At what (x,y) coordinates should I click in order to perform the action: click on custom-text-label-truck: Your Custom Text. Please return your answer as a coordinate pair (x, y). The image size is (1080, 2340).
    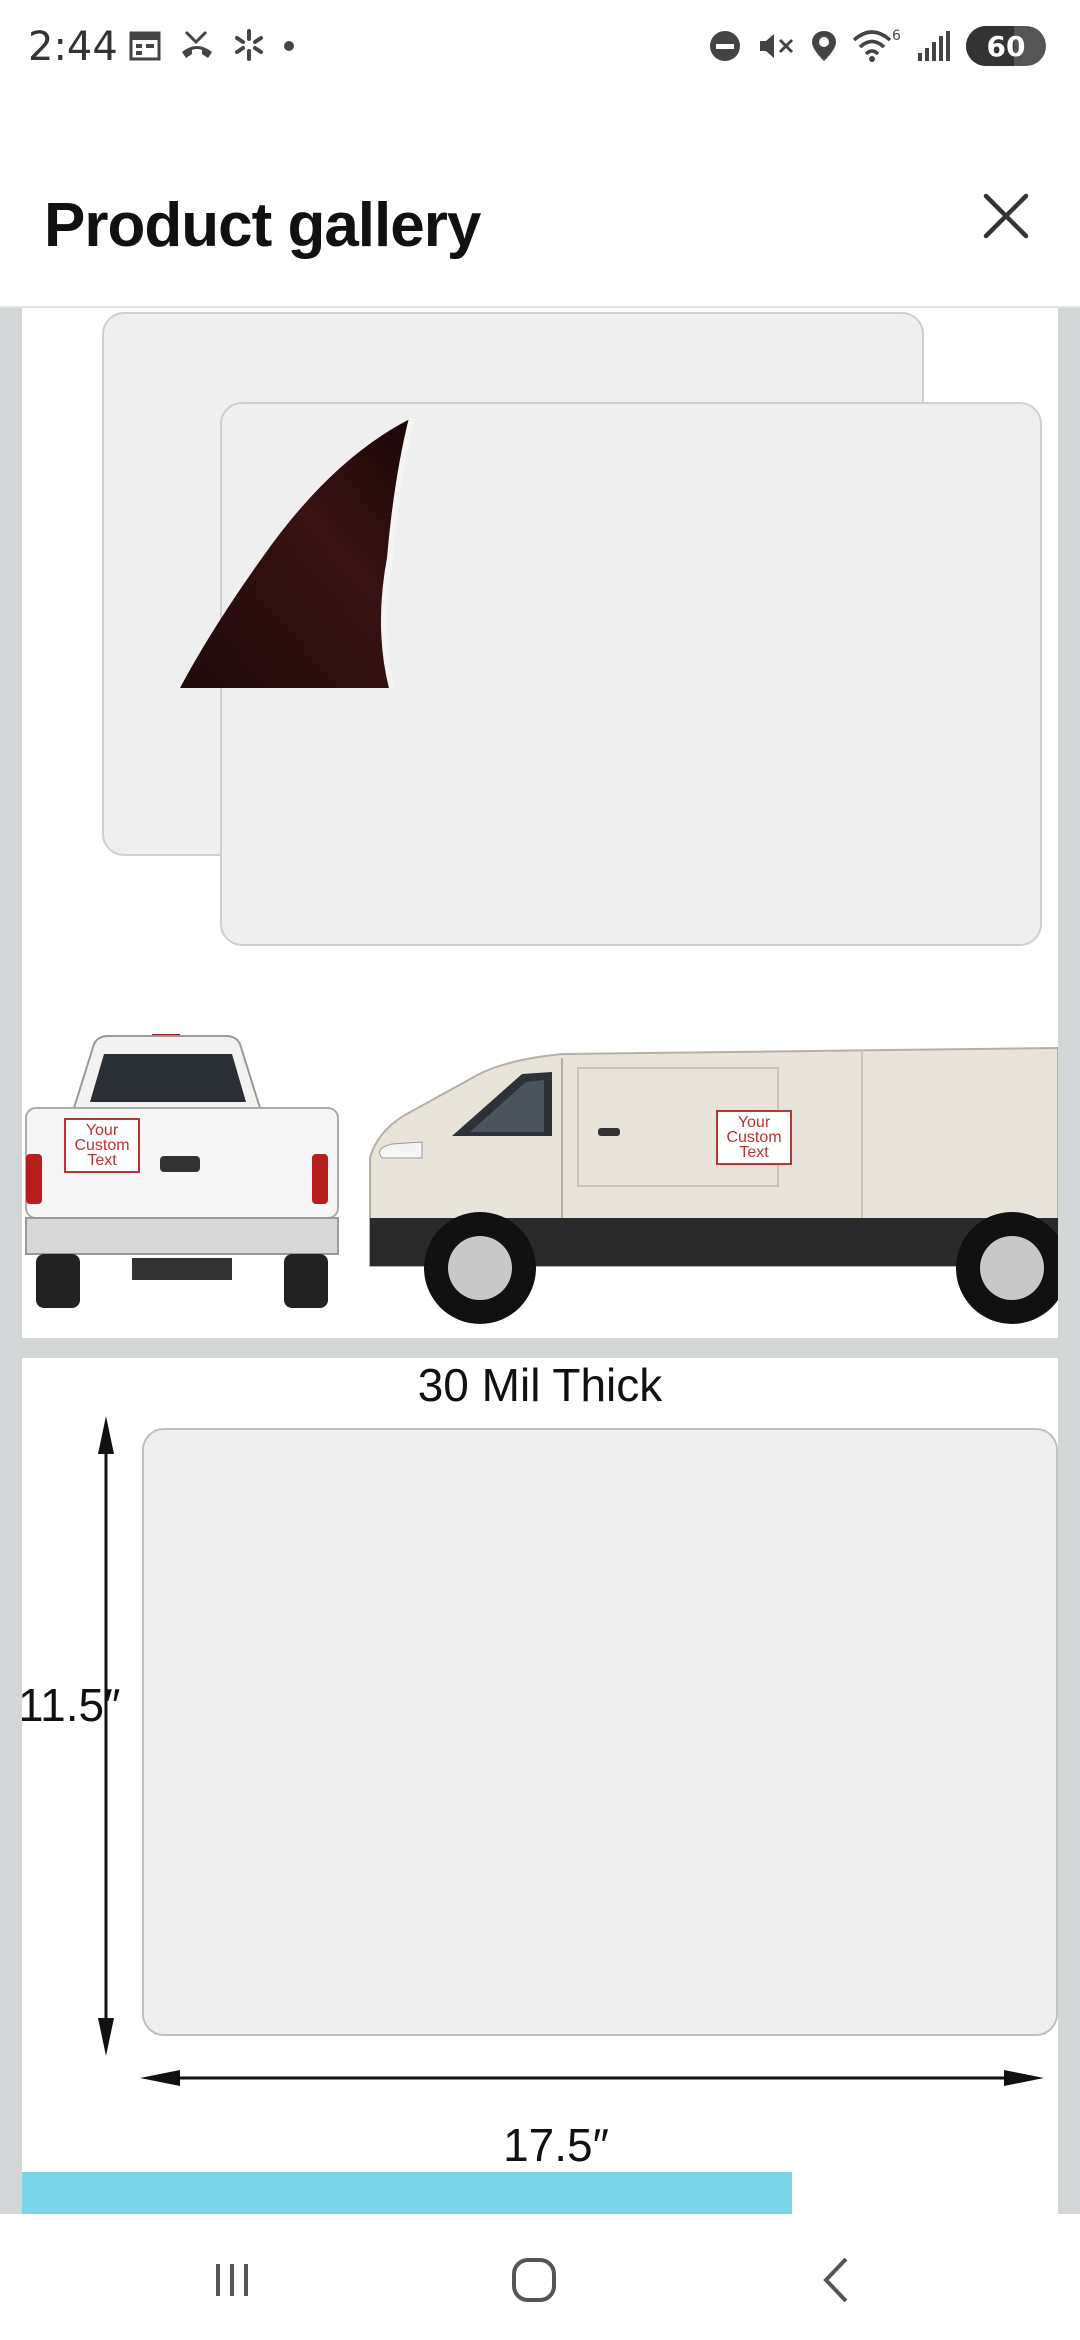
    Looking at the image, I should click on (102, 1145).